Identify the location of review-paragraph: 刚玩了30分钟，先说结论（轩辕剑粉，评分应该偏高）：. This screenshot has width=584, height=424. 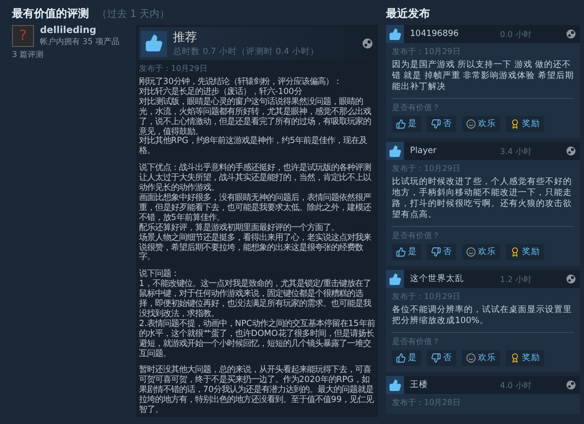
(241, 82).